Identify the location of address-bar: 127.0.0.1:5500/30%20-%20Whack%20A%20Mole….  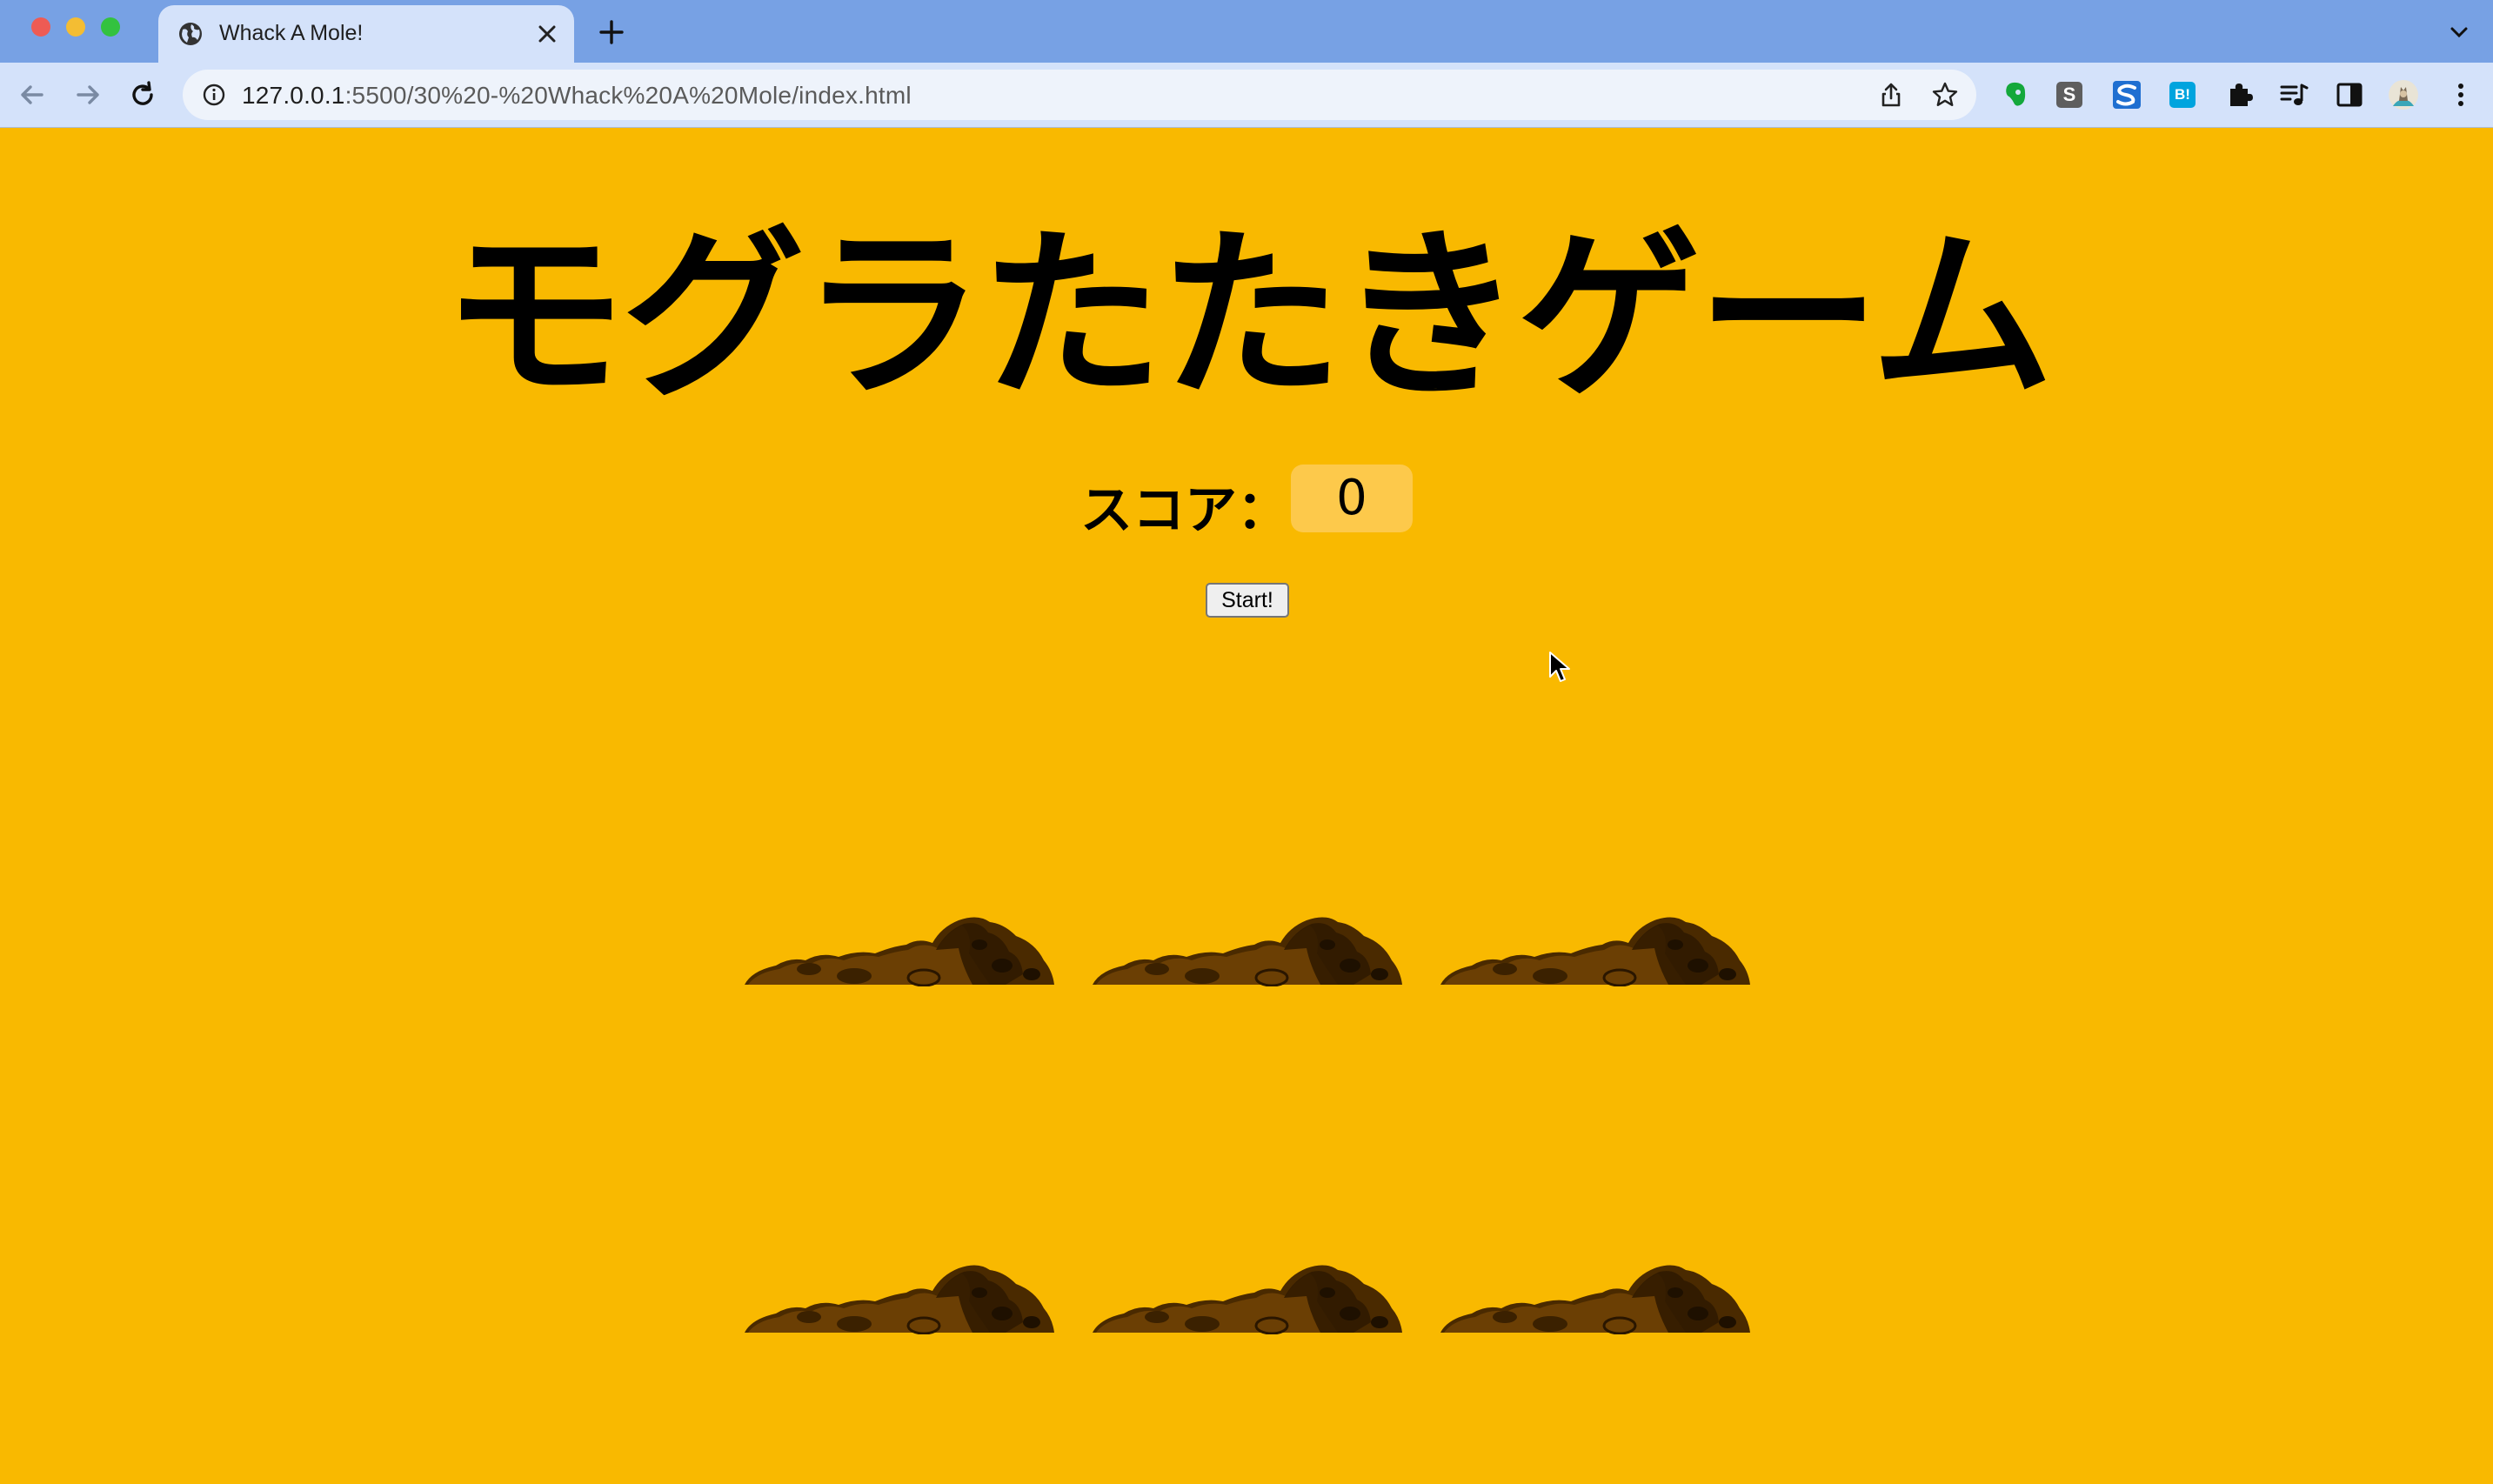
(1079, 95).